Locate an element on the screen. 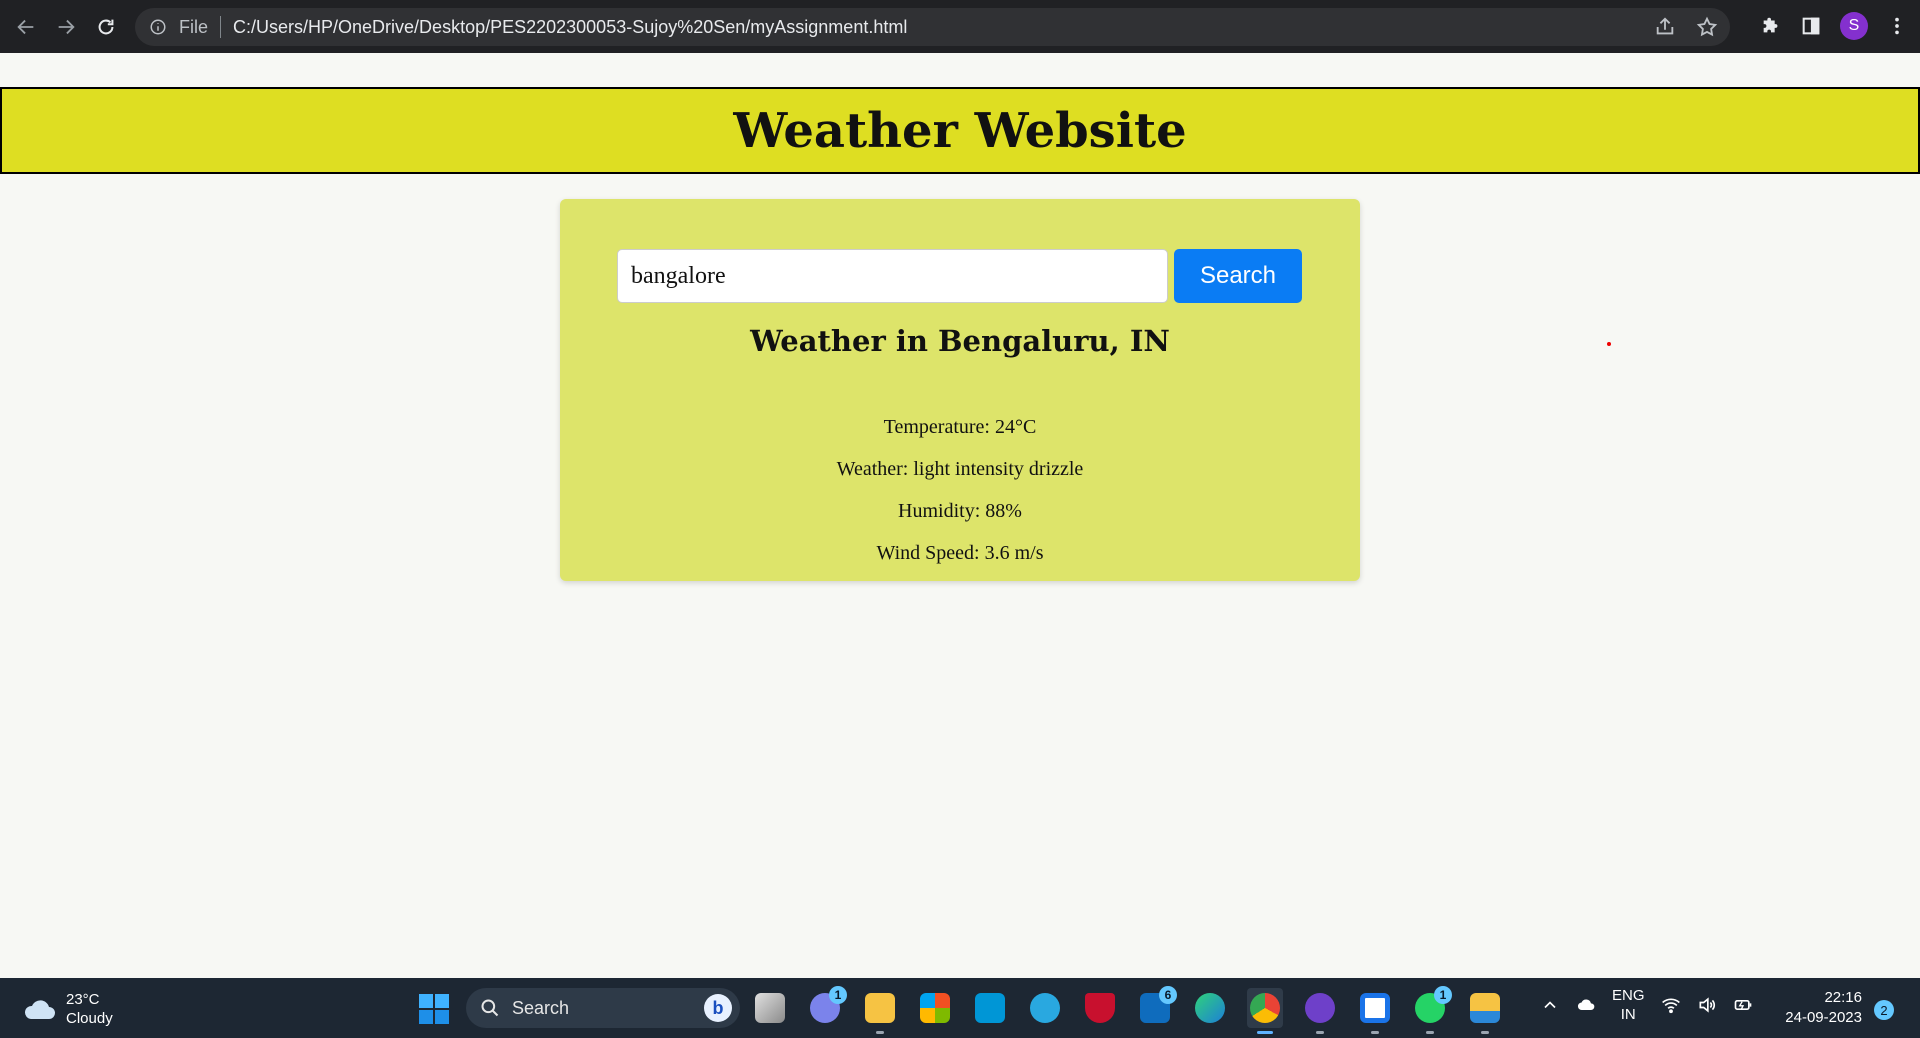 Image resolution: width=1920 pixels, height=1038 pixels. teams-badge: 1 is located at coordinates (838, 995).